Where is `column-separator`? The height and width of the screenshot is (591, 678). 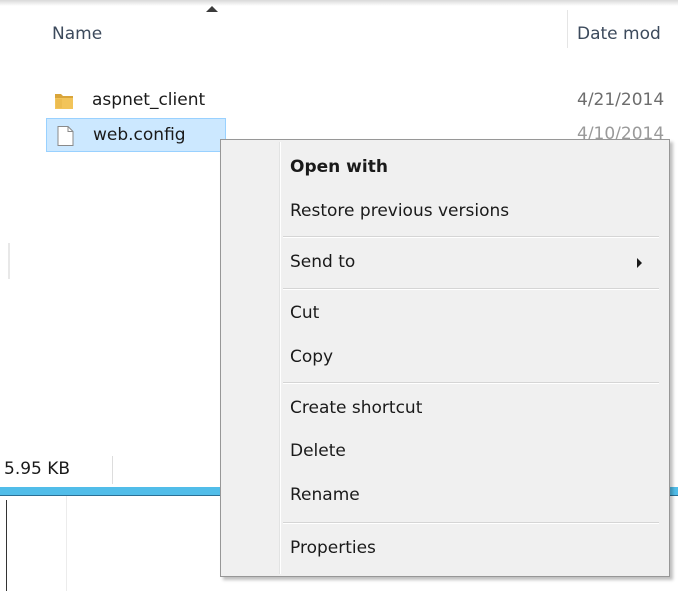 column-separator is located at coordinates (567, 29).